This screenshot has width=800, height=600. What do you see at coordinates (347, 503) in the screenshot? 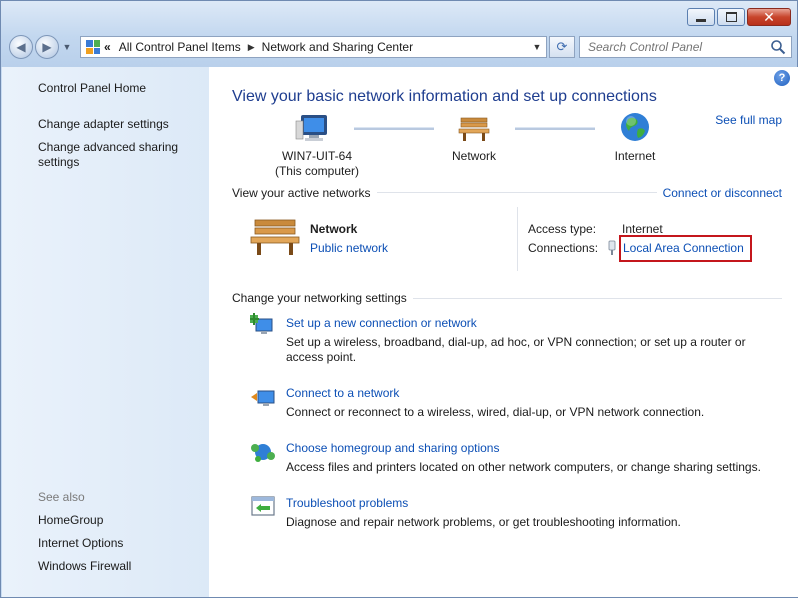
I see `task-troubleshoot-link: Troubleshoot problems` at bounding box center [347, 503].